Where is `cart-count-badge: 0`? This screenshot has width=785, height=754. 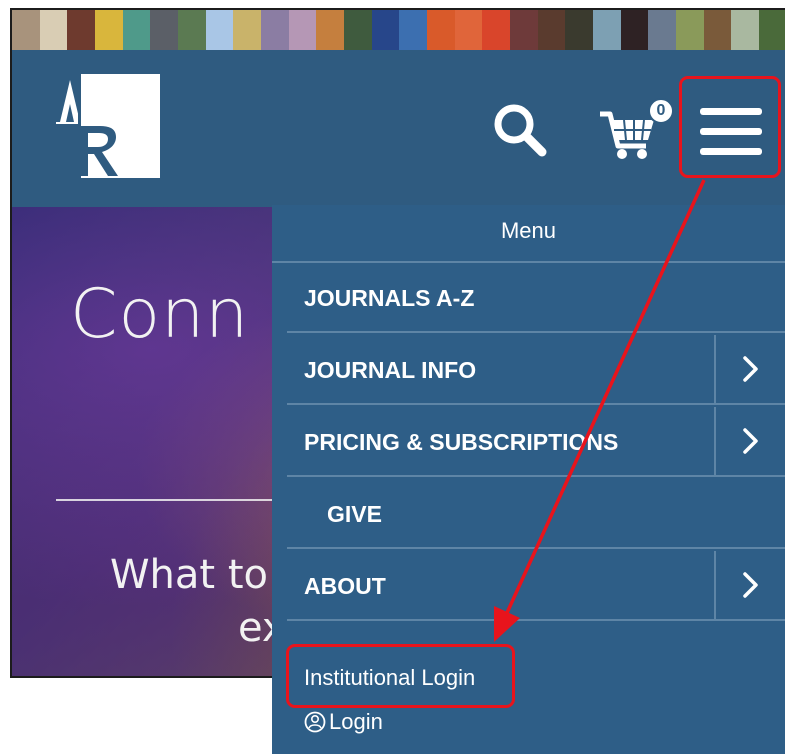
cart-count-badge: 0 is located at coordinates (661, 111).